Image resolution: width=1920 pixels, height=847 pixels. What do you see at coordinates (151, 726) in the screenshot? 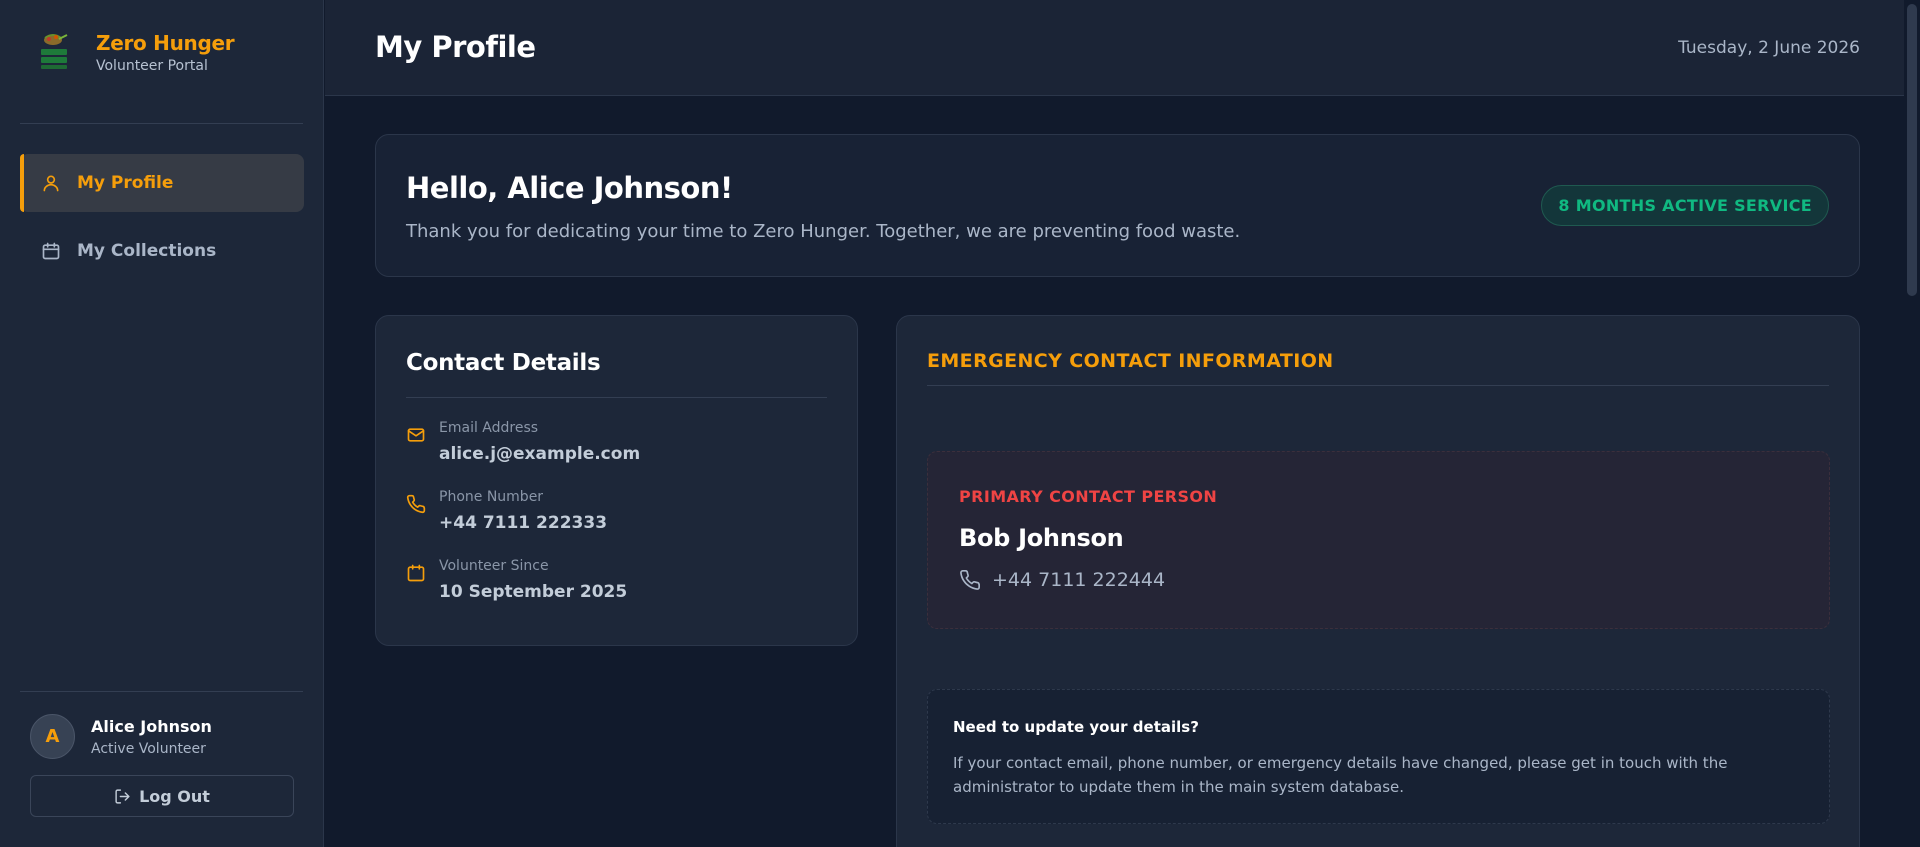
I see `user-name: Alice Johnson` at bounding box center [151, 726].